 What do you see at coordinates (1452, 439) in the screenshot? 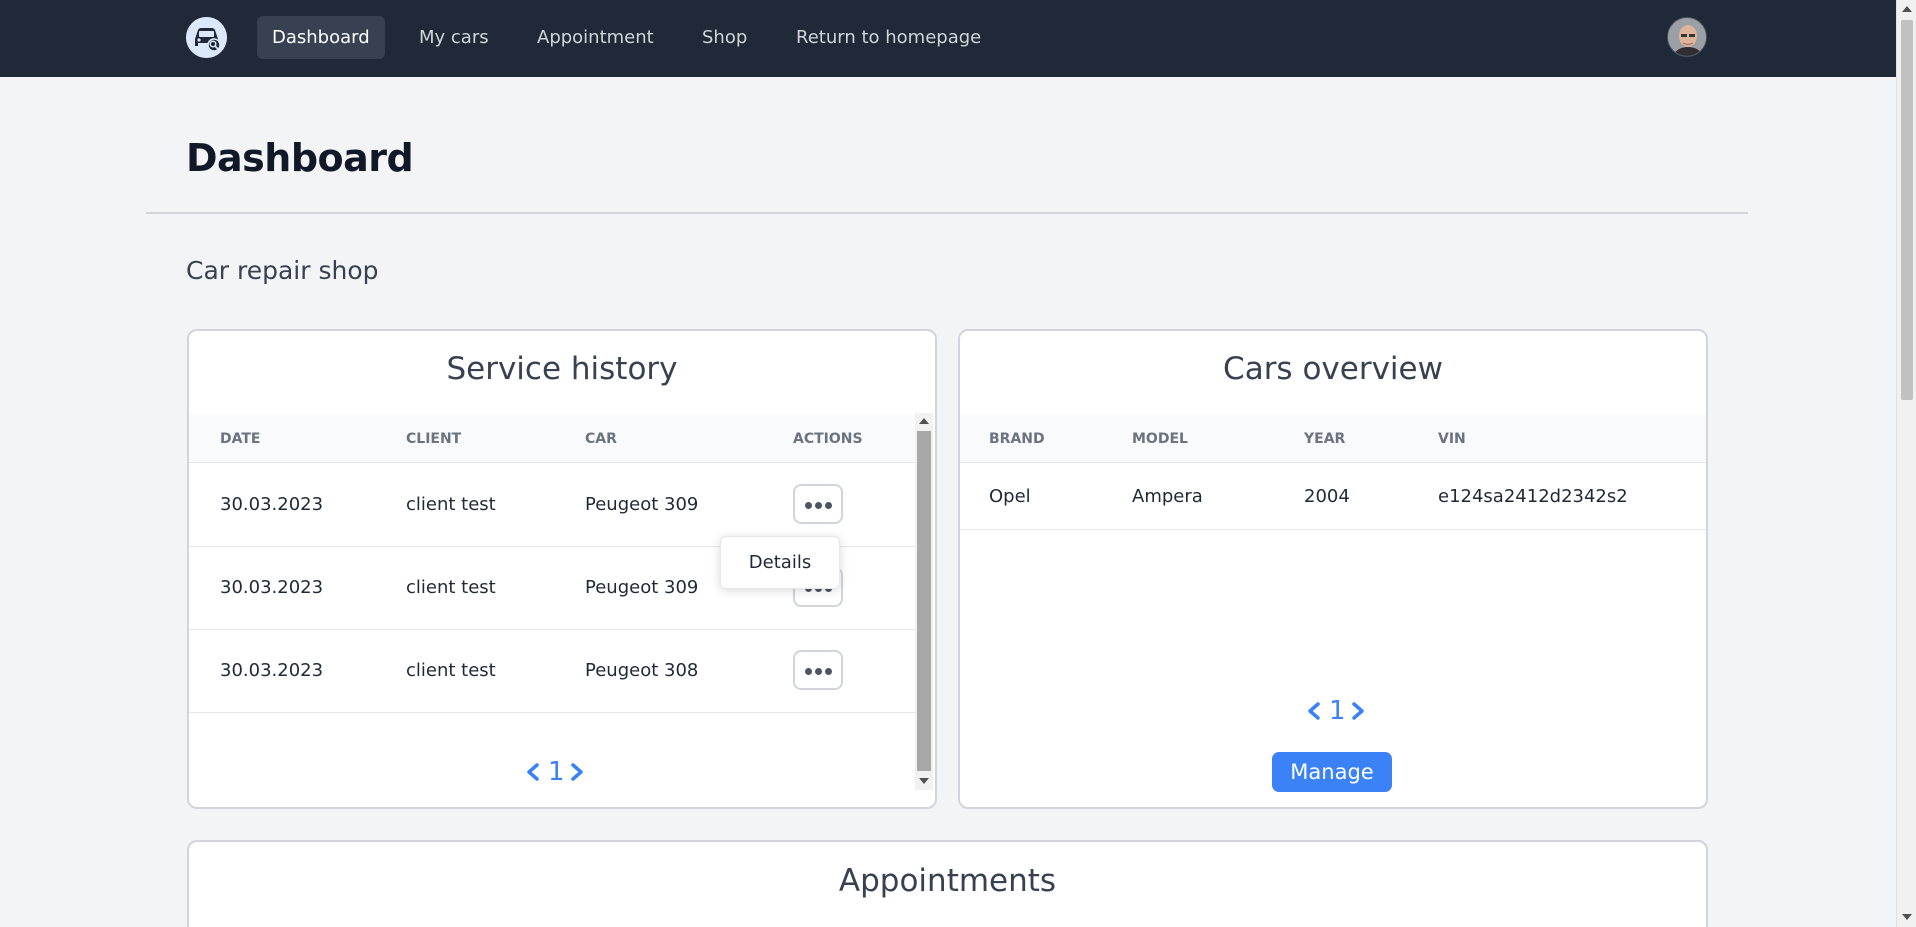
I see `column-header-vin: VIN` at bounding box center [1452, 439].